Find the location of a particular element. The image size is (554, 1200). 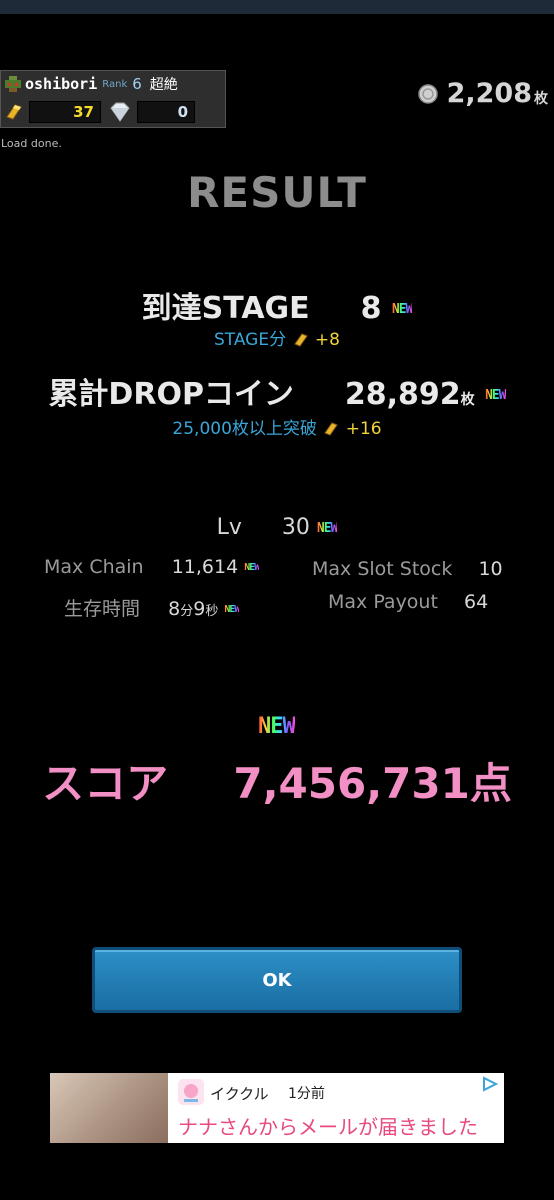

ad-choices-icon is located at coordinates (489, 1084).